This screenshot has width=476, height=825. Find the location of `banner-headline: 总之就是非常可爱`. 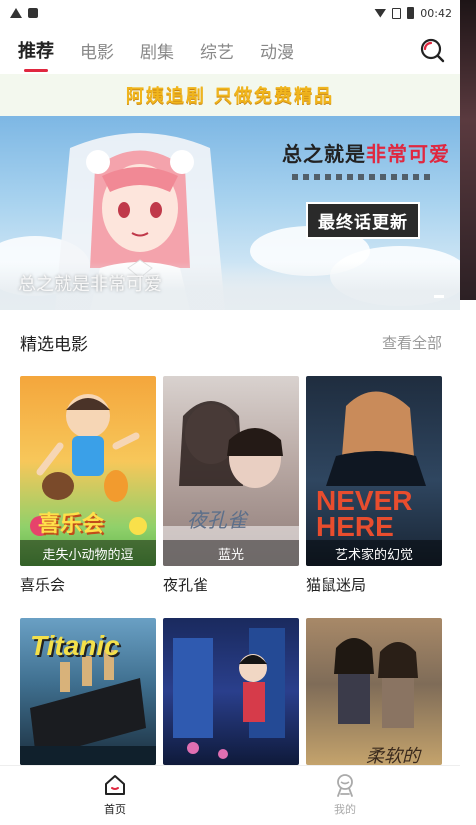

banner-headline: 总之就是非常可爱 is located at coordinates (366, 154).